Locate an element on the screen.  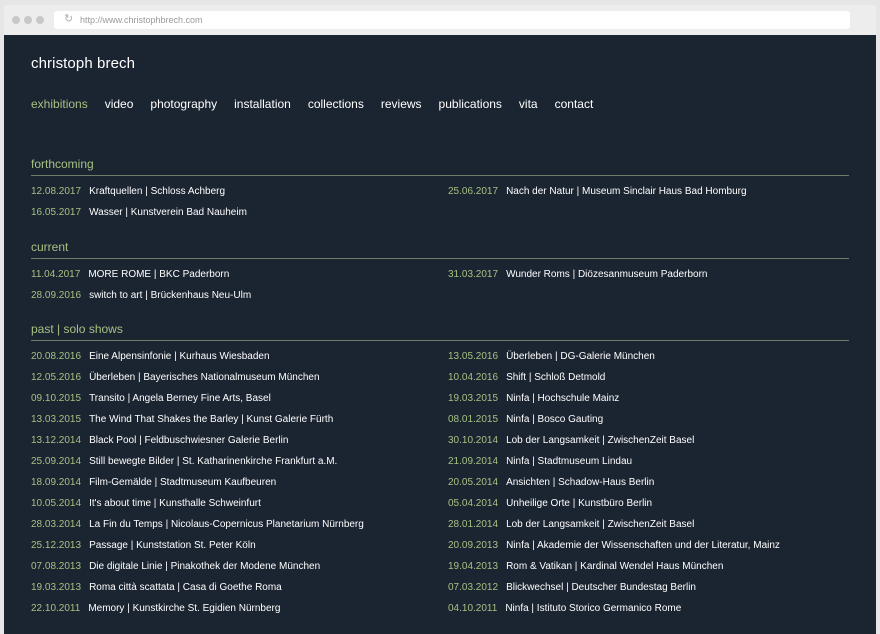
nav-item-photography: photography is located at coordinates (183, 104).